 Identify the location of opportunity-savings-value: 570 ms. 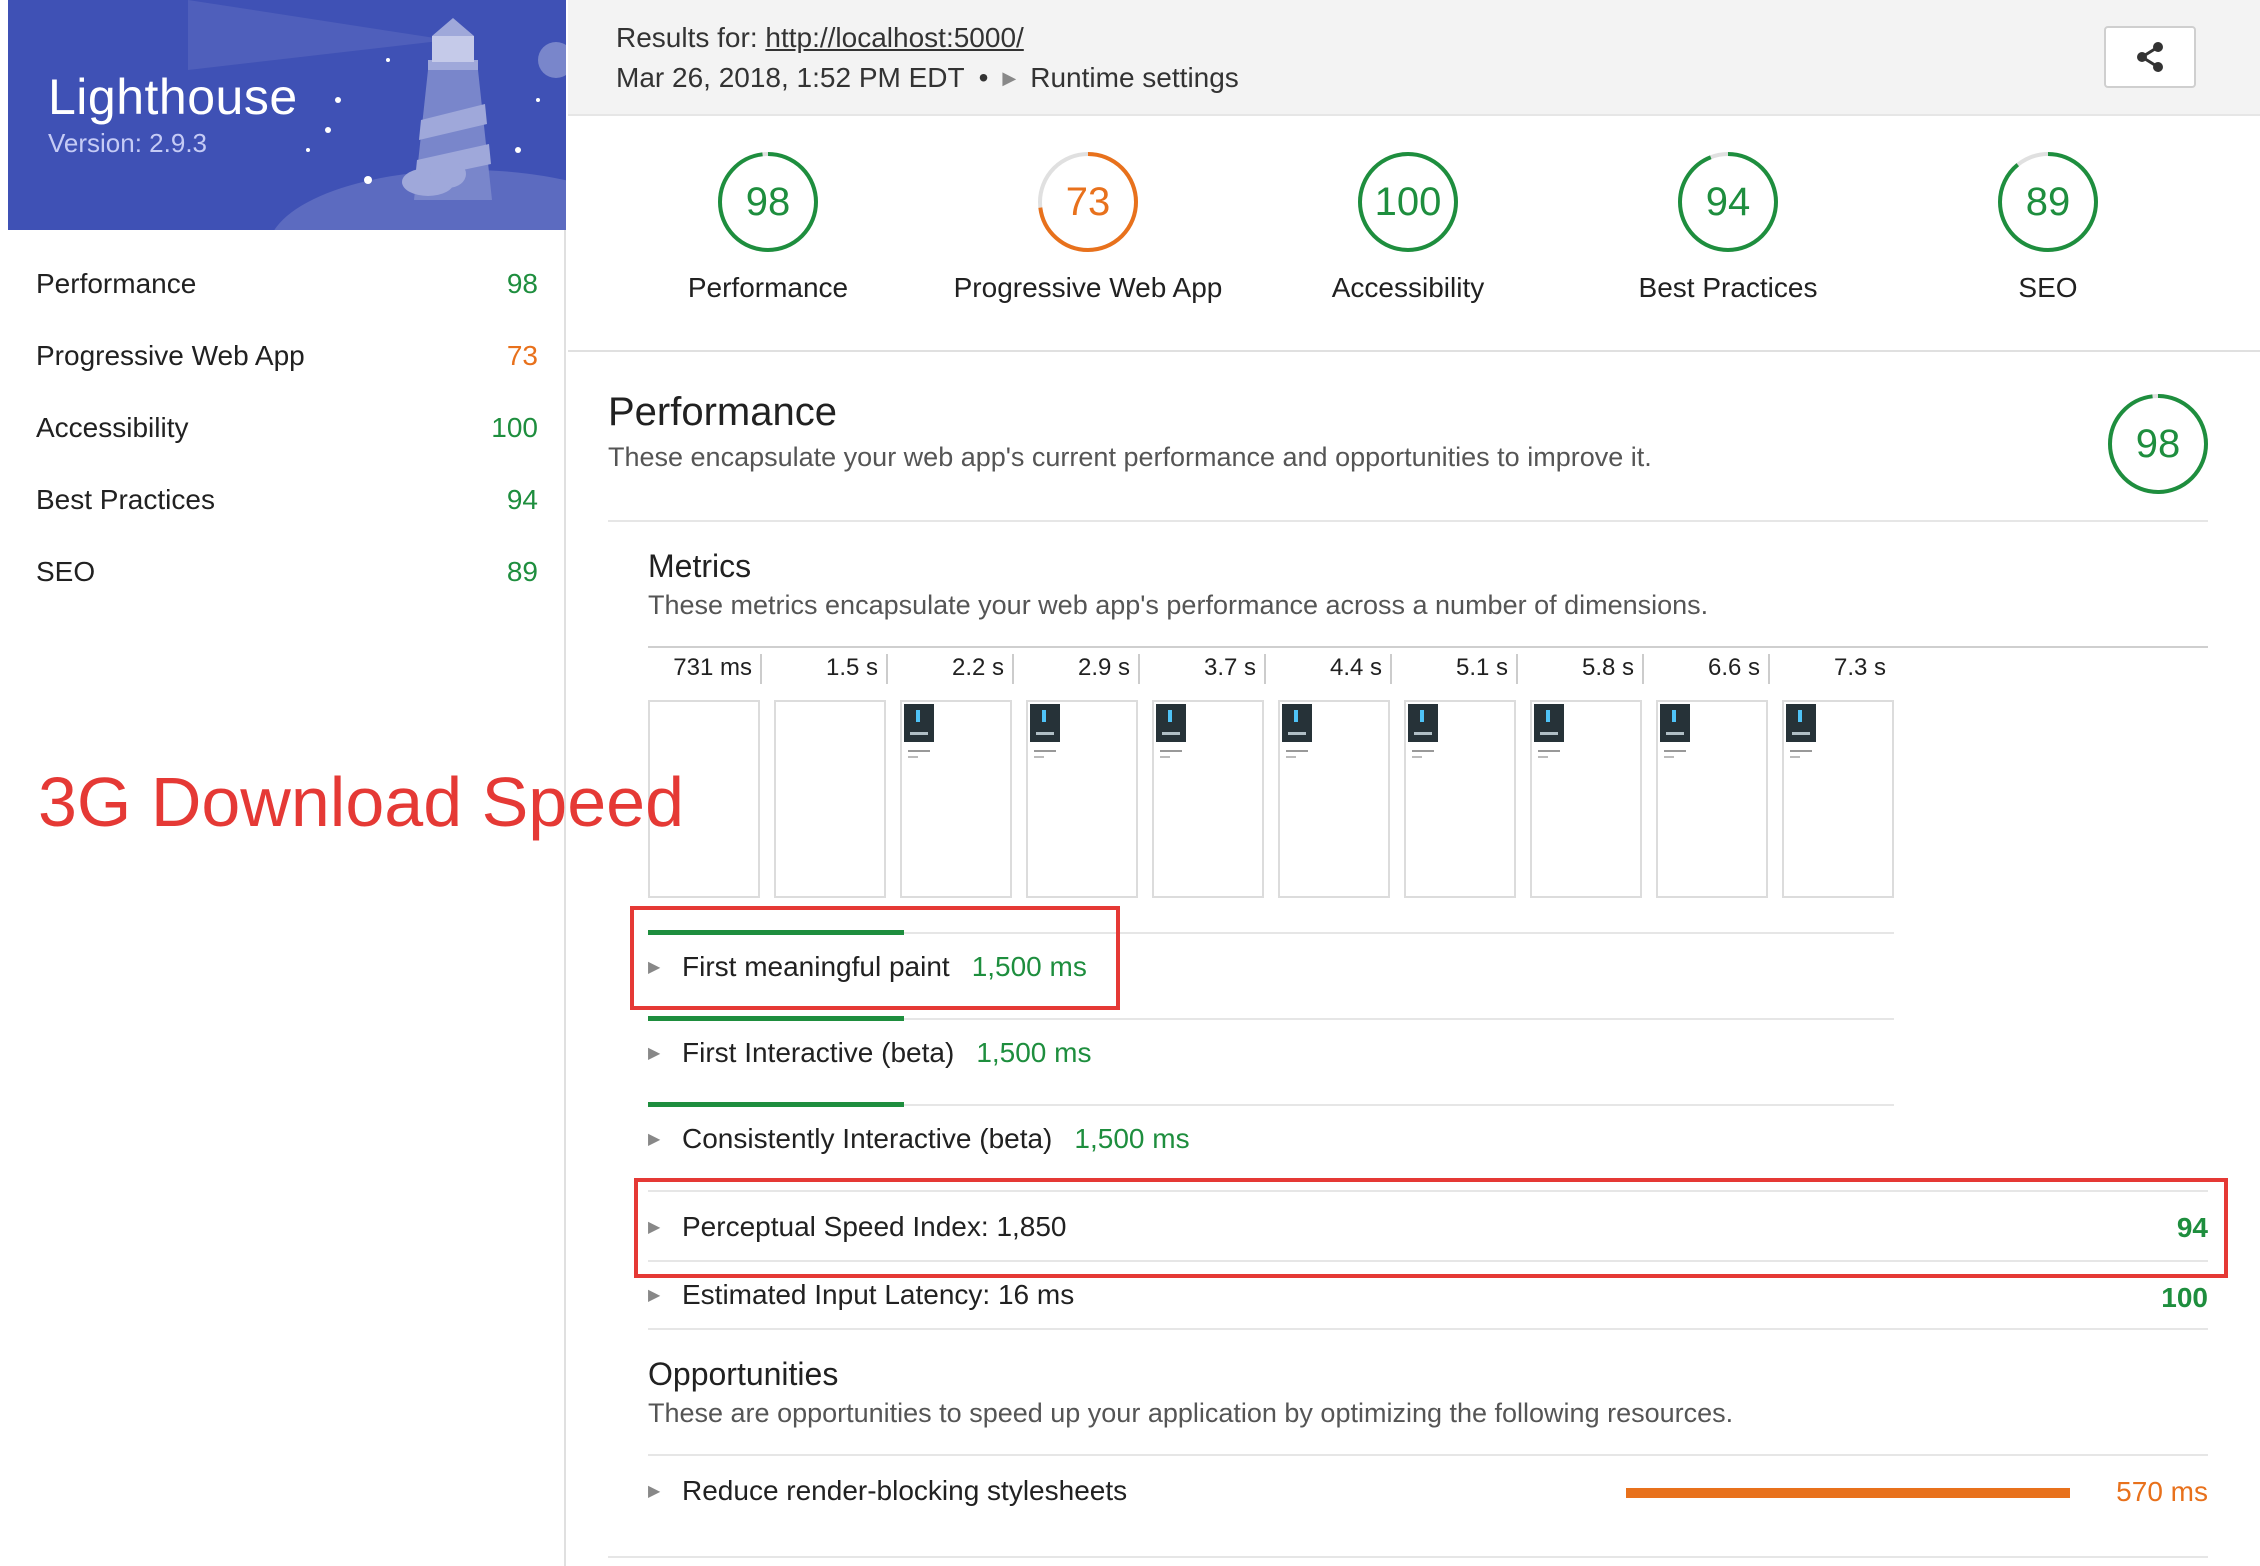
(2162, 1491).